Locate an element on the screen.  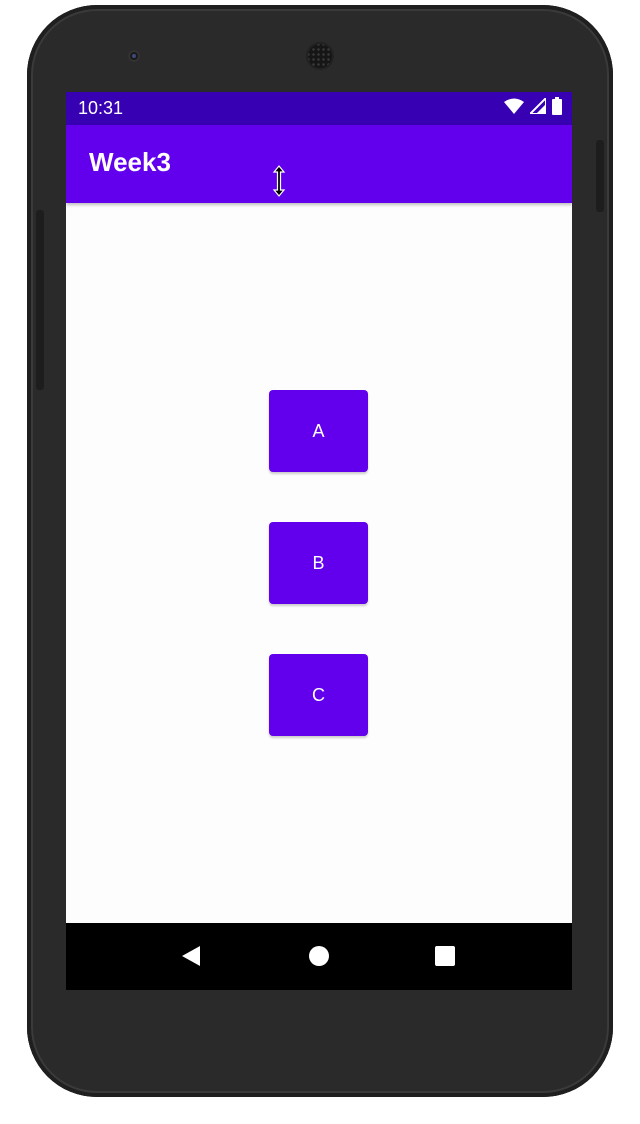
button-a: A is located at coordinates (318, 431).